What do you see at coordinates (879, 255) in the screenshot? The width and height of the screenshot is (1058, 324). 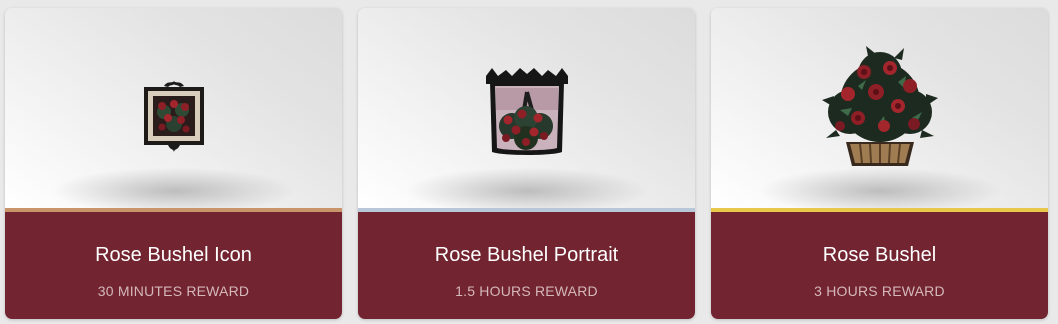 I see `reward-title: Rose Bushel` at bounding box center [879, 255].